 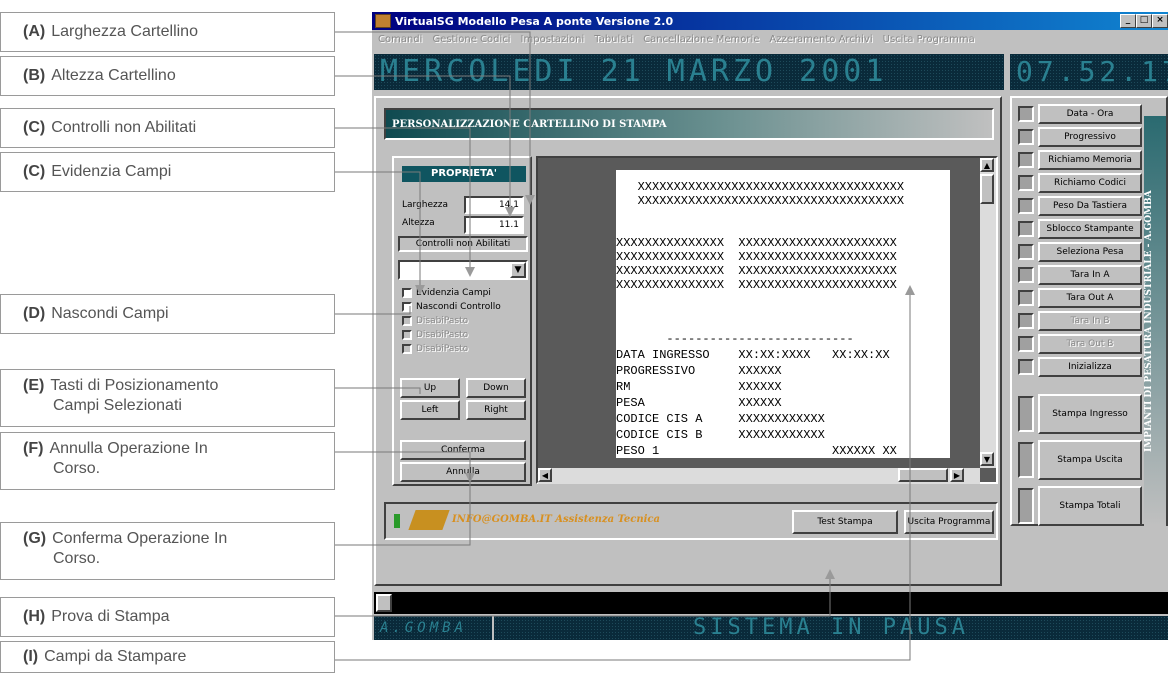 I want to click on preview-line: PESA XXXXXX, so click(x=699, y=403).